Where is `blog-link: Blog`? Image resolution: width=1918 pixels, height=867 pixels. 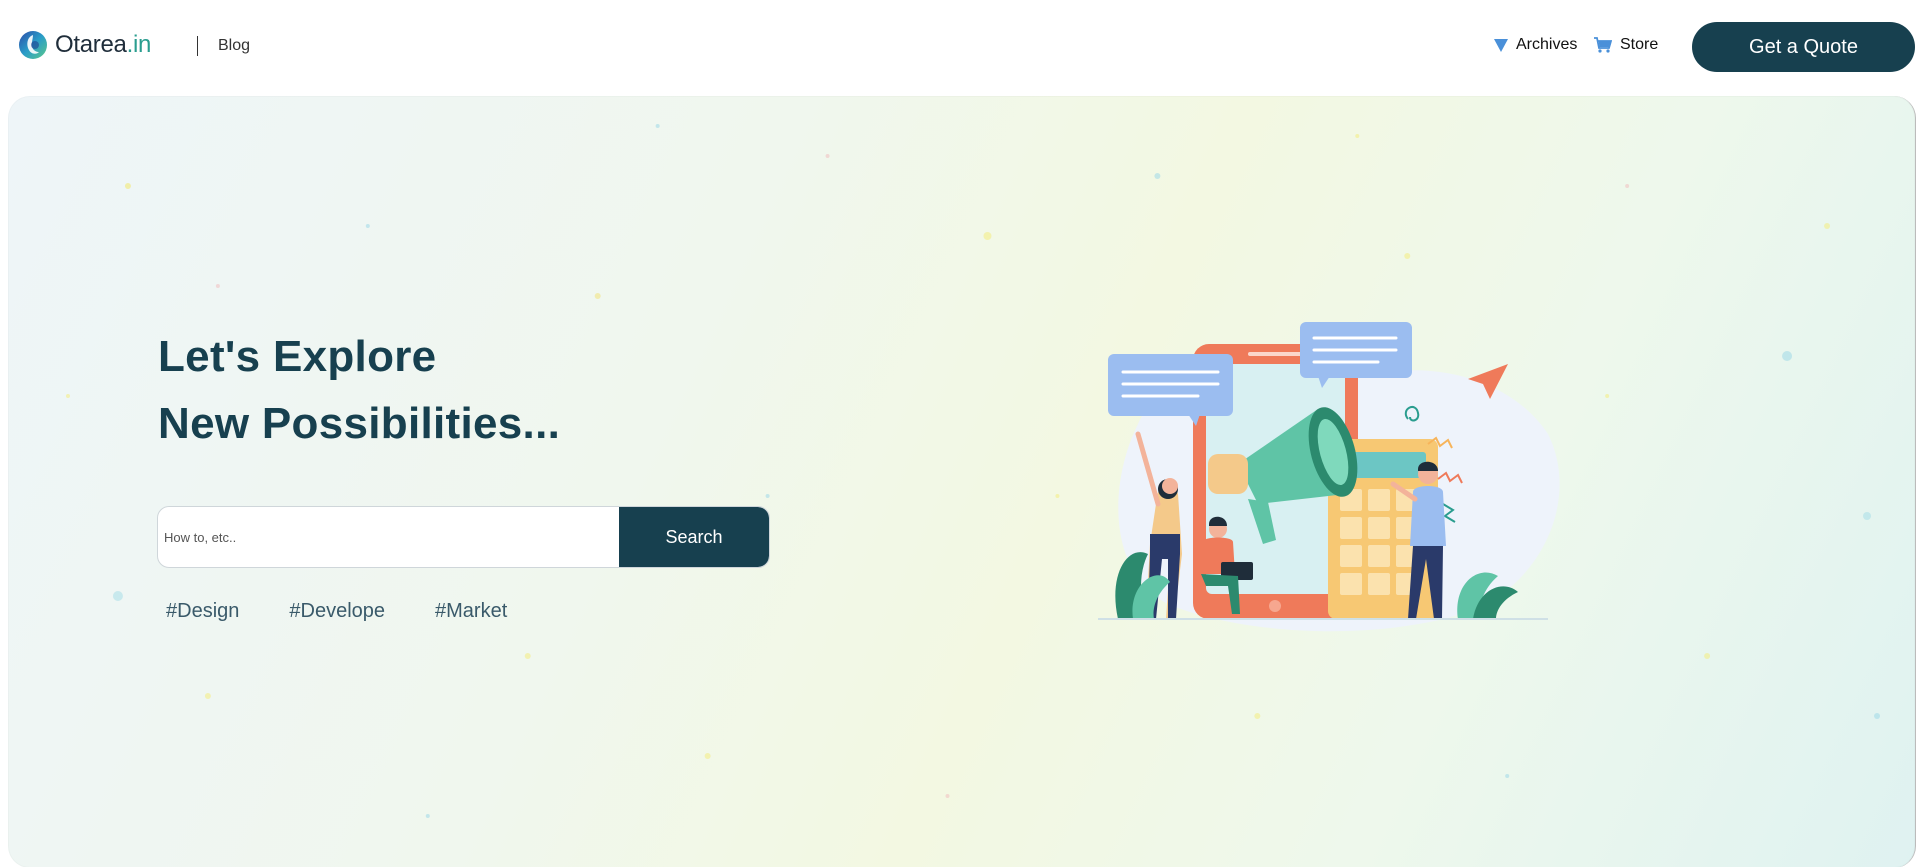 blog-link: Blog is located at coordinates (234, 46).